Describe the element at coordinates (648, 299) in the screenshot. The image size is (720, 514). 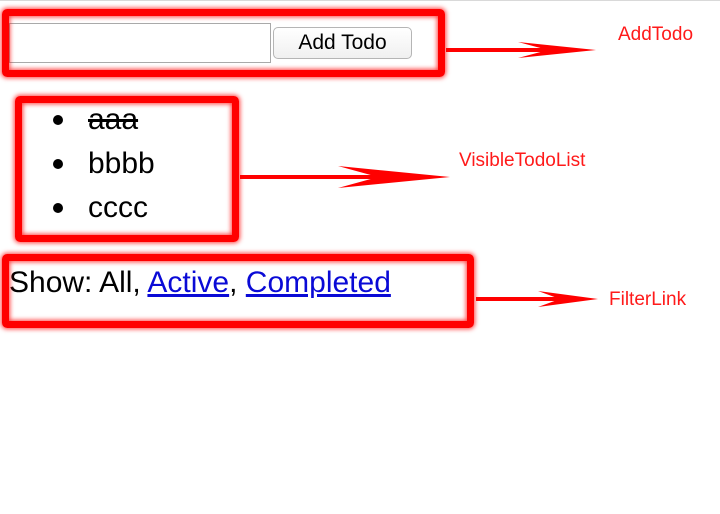
I see `filter-link-annotation-label: FilterLink` at that location.